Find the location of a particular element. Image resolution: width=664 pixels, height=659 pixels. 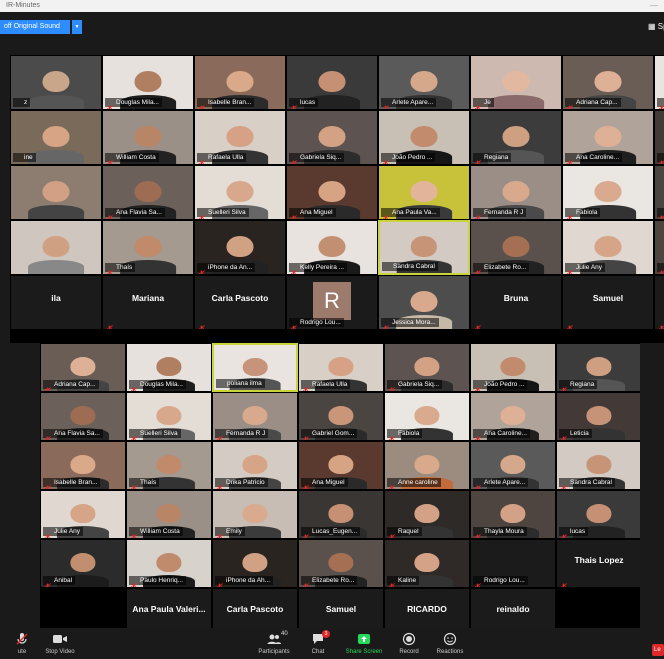

participant-tile: Anne caroline is located at coordinates (427, 465).